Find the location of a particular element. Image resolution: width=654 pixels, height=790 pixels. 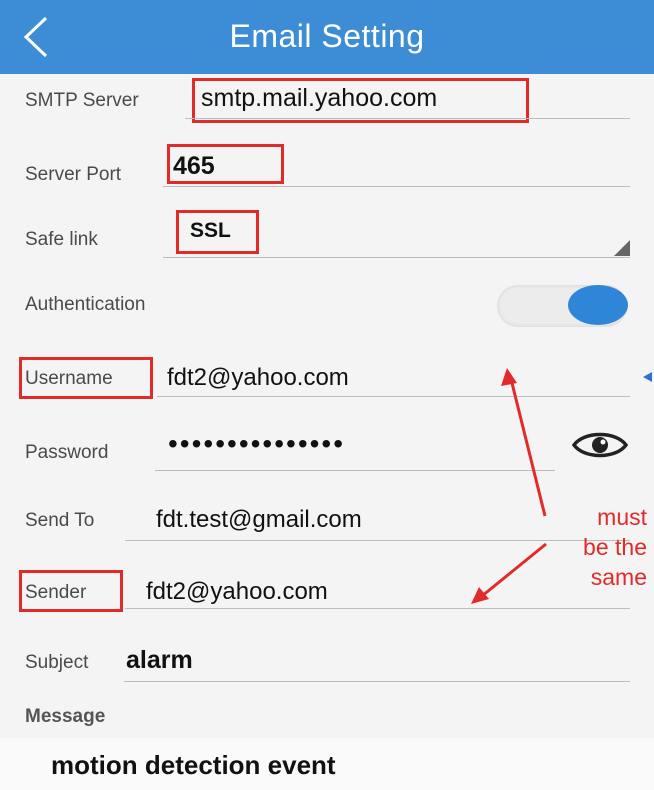

blue-marker is located at coordinates (647, 377).